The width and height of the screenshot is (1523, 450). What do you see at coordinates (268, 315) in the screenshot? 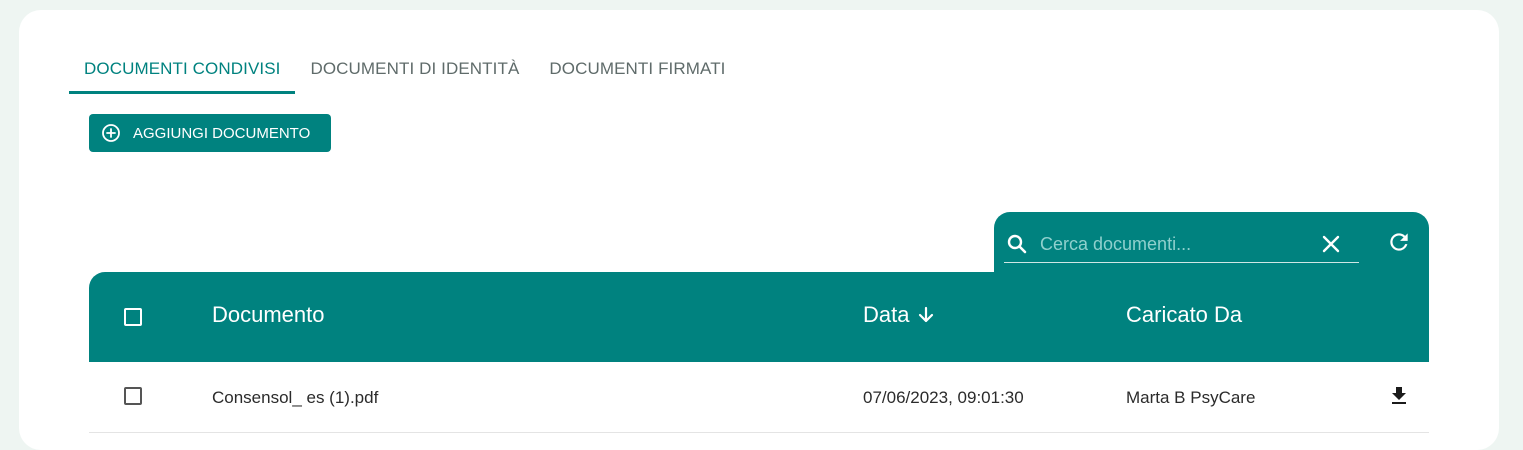
I see `column-header-document: Documento` at bounding box center [268, 315].